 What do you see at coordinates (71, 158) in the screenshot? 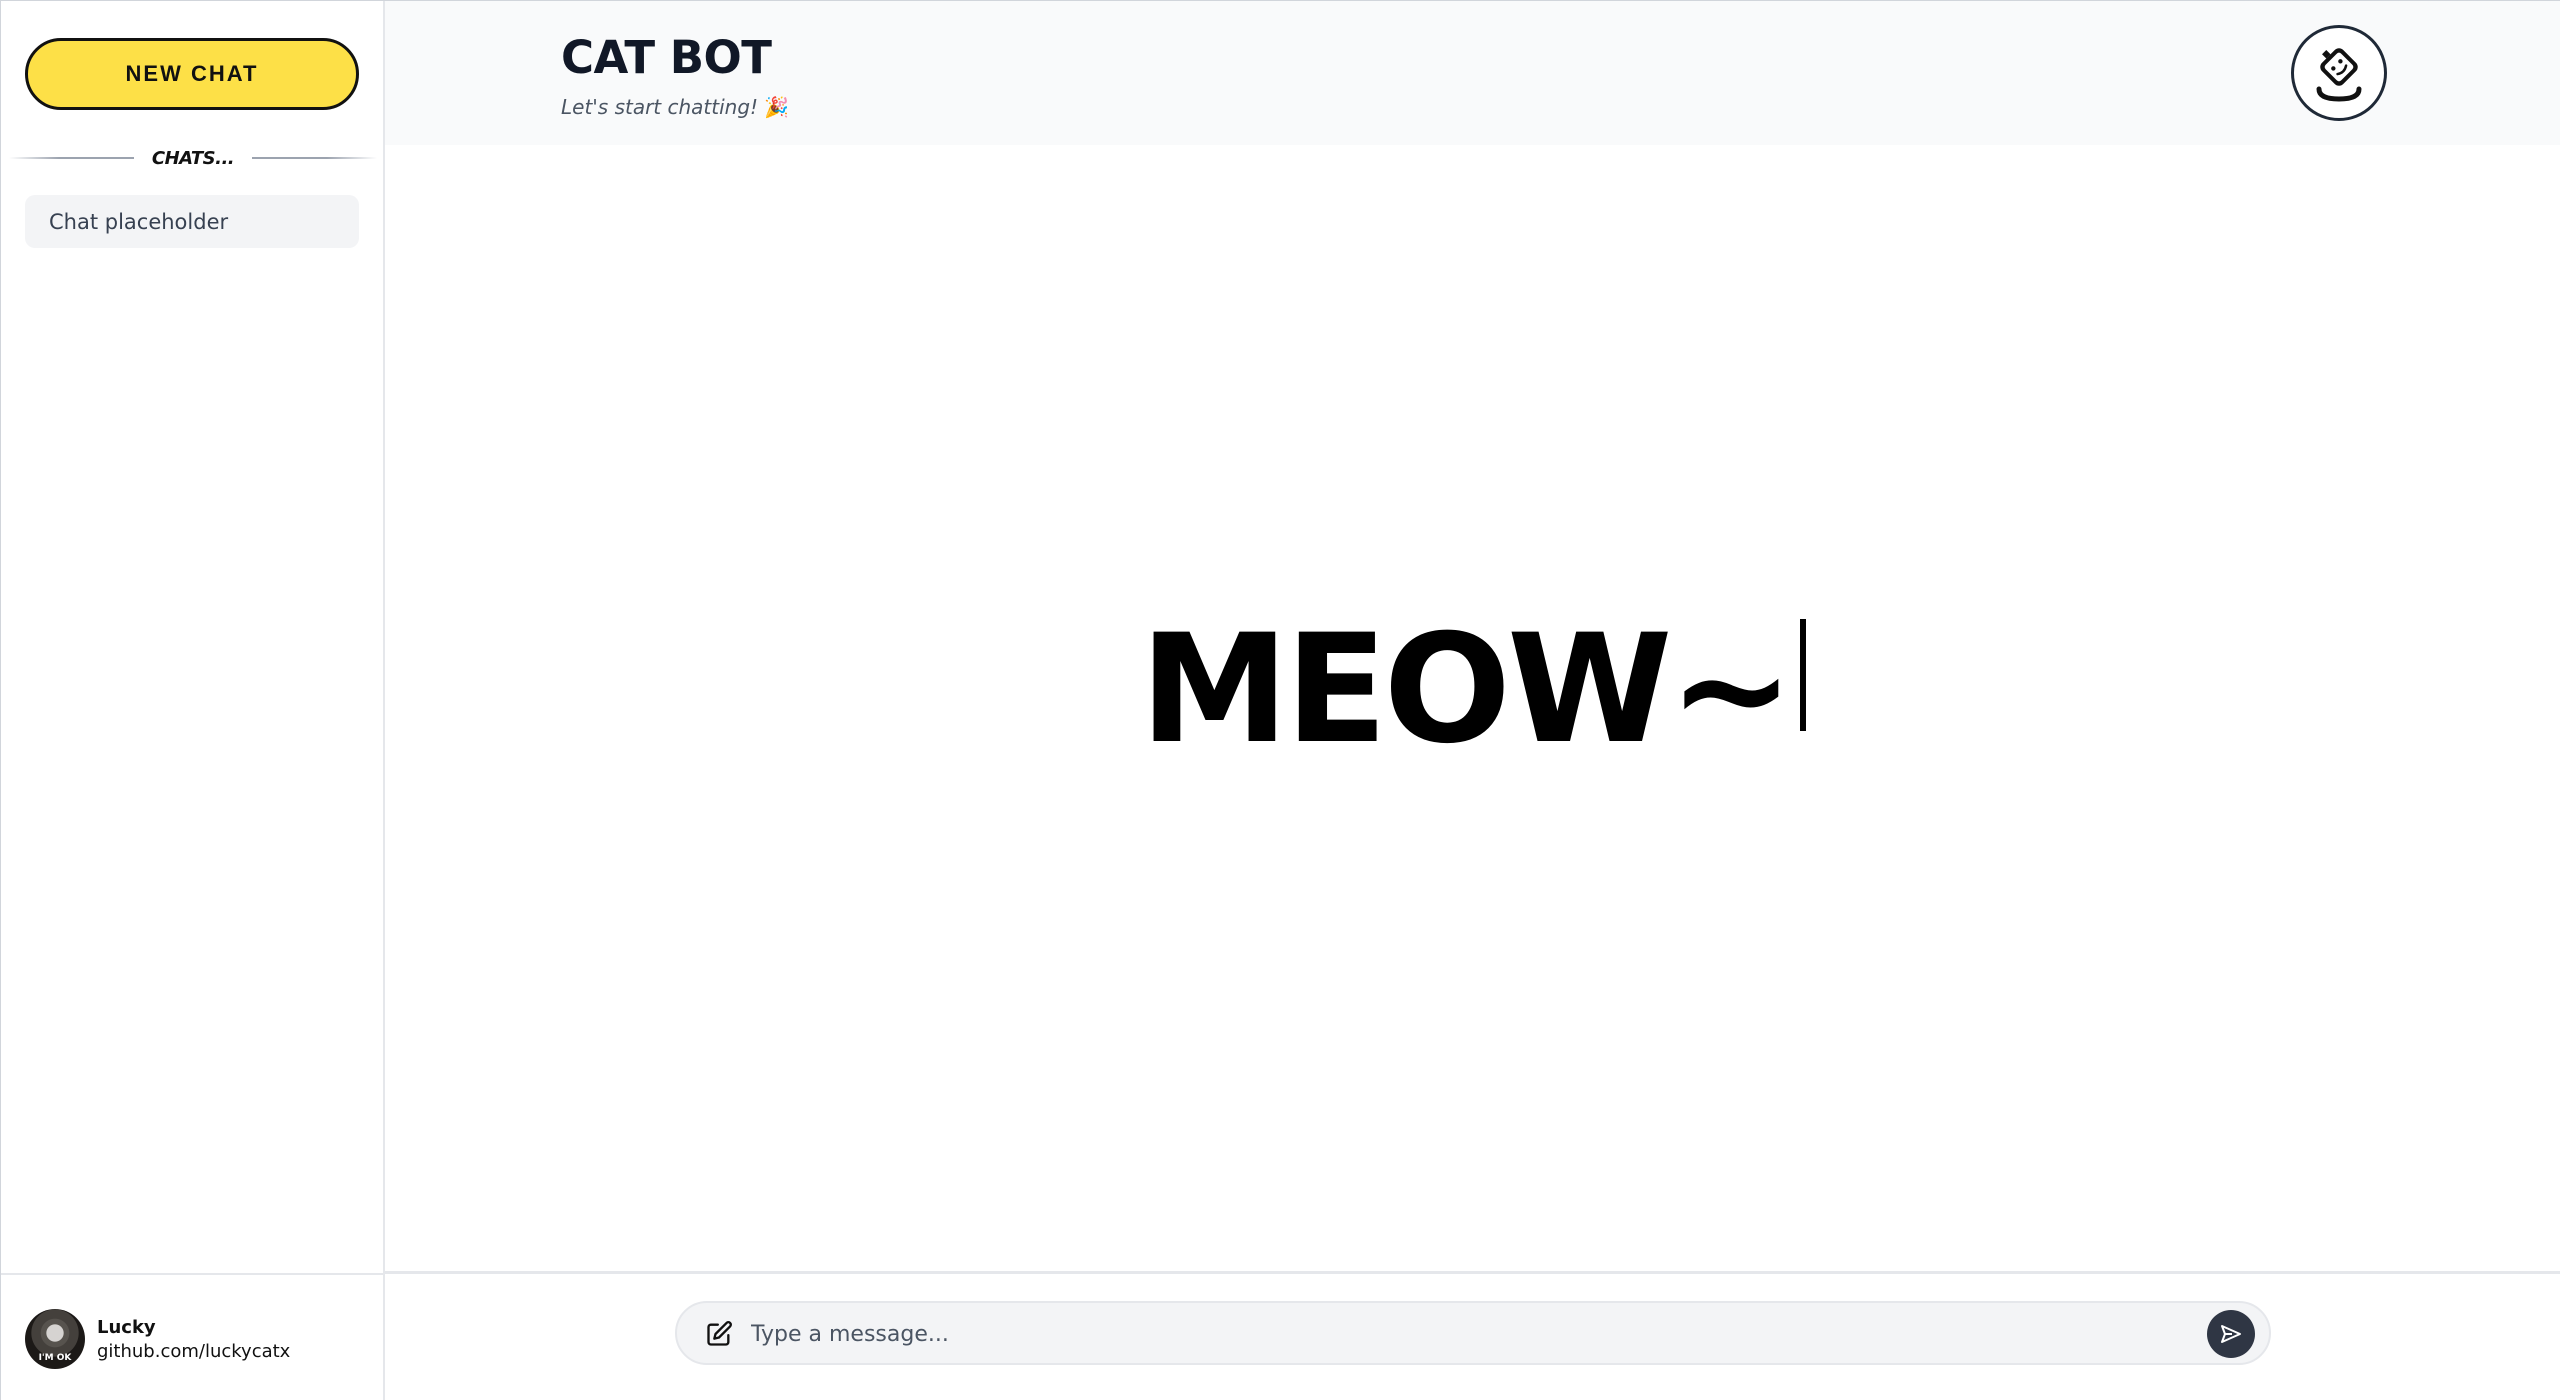
I see `divider-line-left` at bounding box center [71, 158].